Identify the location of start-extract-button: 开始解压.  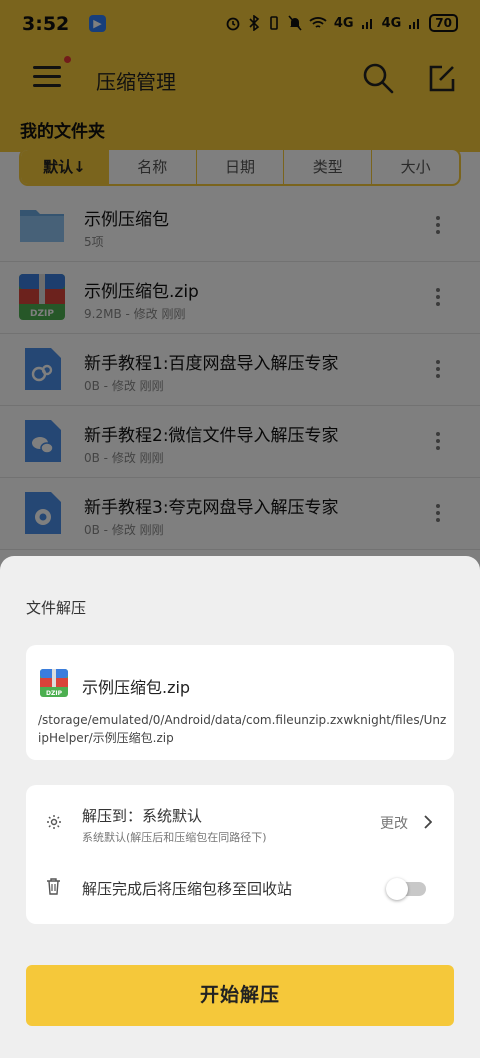
(240, 995).